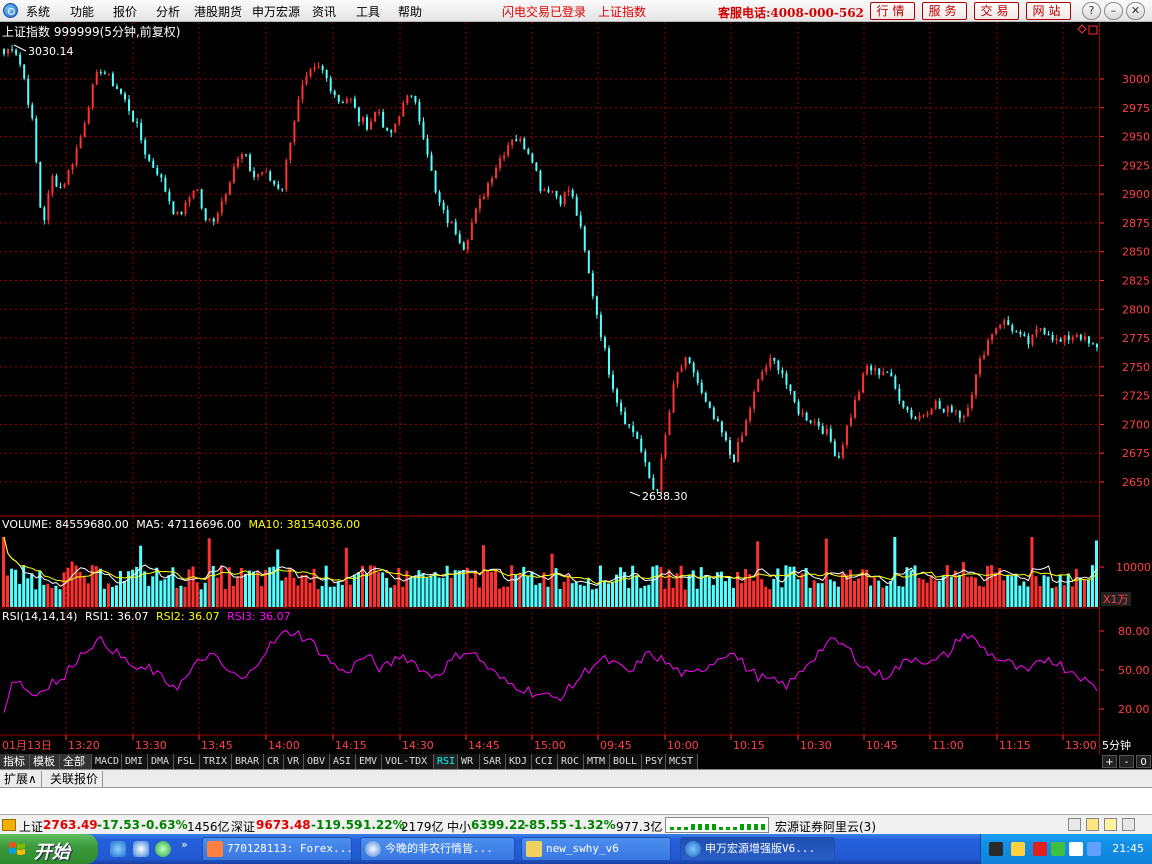 This screenshot has width=1152, height=864. I want to click on indicator-tab: BRAR, so click(248, 761).